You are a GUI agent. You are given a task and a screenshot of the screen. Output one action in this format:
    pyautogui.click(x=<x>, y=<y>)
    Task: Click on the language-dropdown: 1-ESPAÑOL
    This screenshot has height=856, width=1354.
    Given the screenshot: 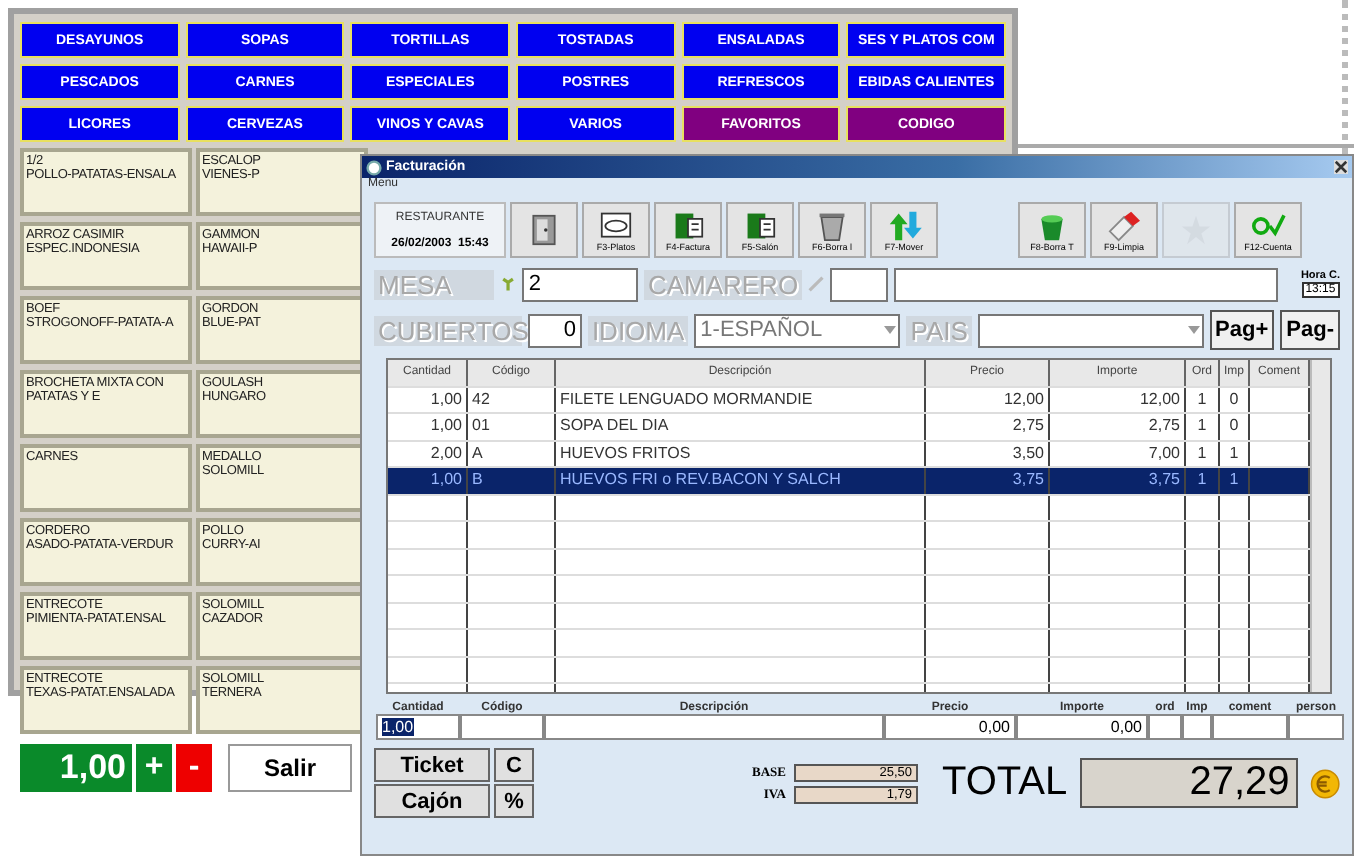 What is the action you would take?
    pyautogui.click(x=797, y=330)
    